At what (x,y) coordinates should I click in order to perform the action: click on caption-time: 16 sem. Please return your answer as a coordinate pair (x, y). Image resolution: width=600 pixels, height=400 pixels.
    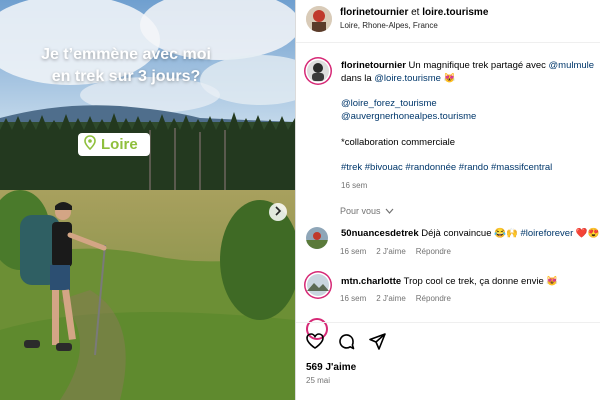
    Looking at the image, I should click on (354, 186).